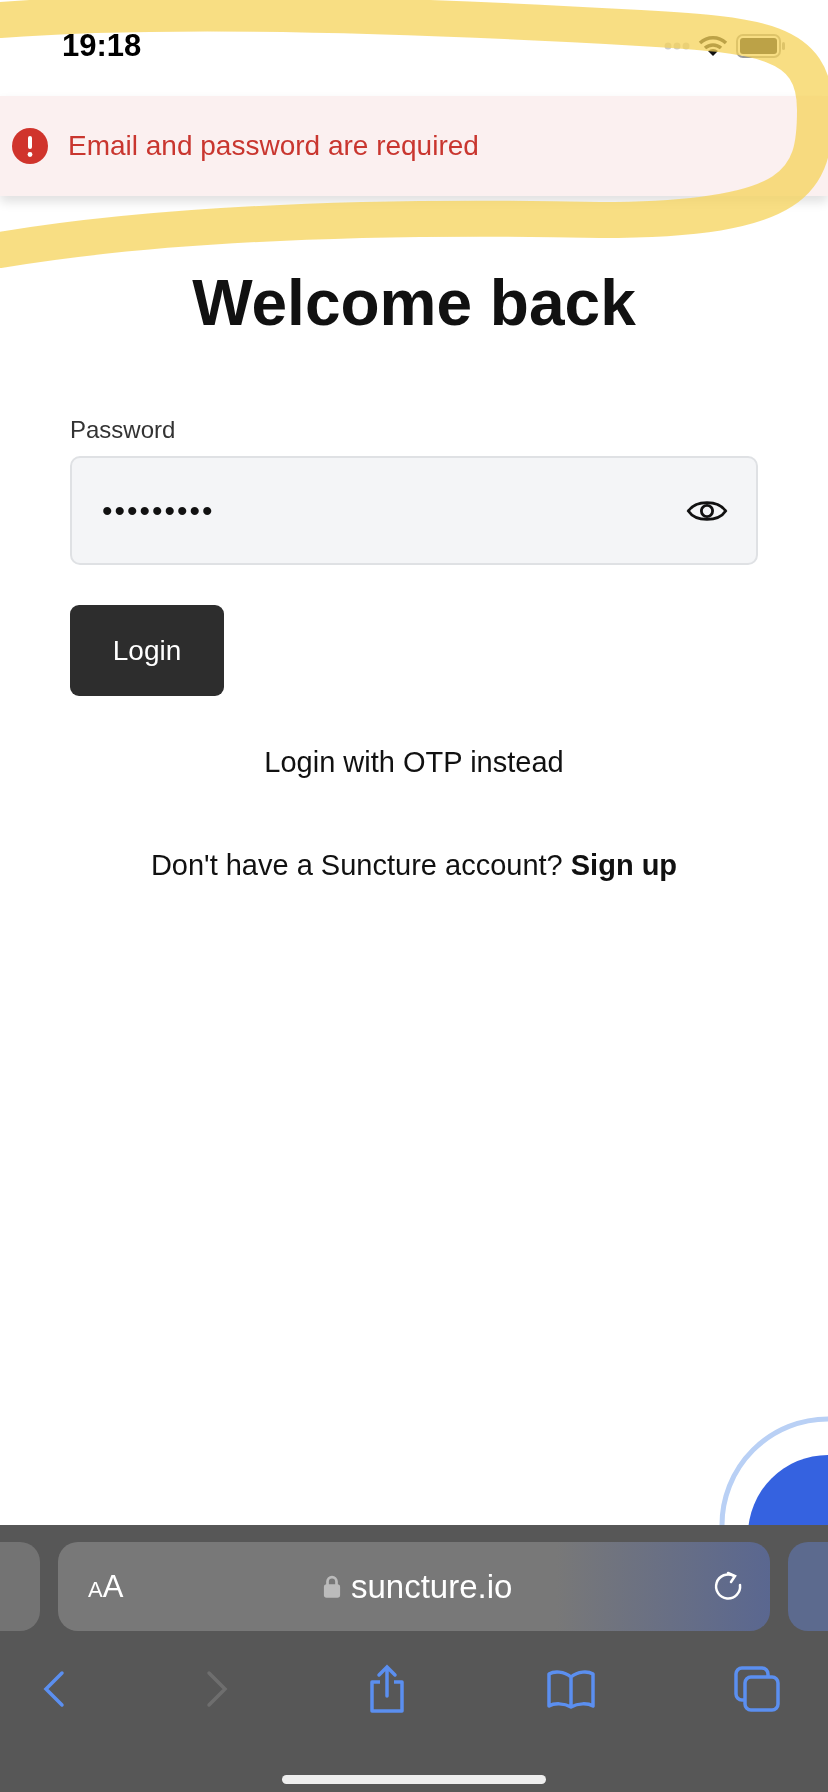 This screenshot has width=828, height=1792. I want to click on signup-prompt: Don't have a Suncture account?, so click(356, 865).